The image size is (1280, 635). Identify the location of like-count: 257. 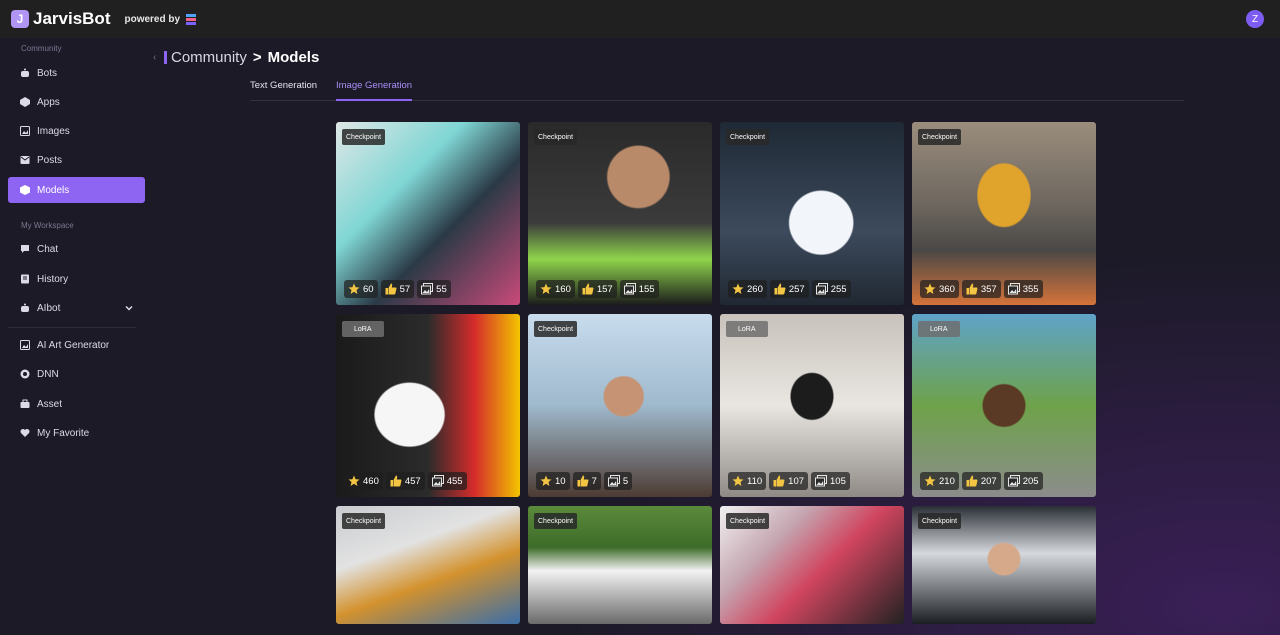
(789, 289).